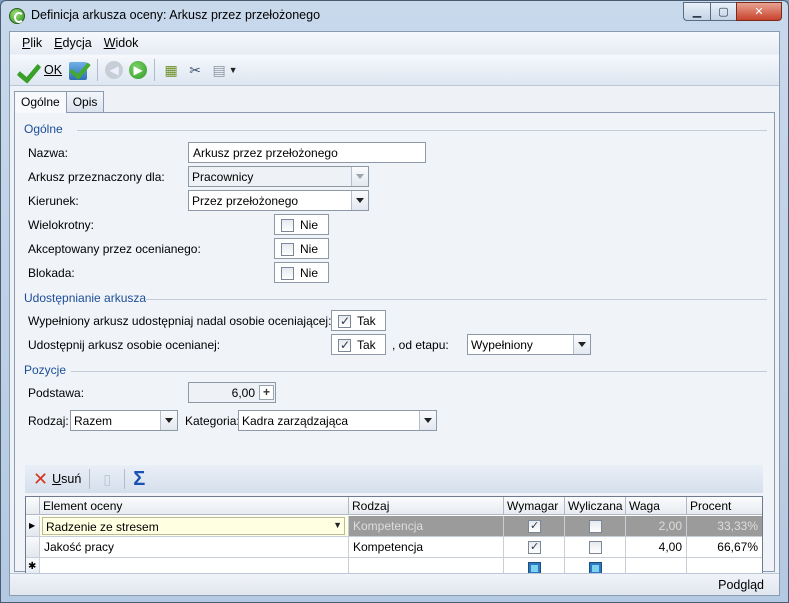  Describe the element at coordinates (232, 392) in the screenshot. I see `podstawa-field: 6,00 +` at that location.